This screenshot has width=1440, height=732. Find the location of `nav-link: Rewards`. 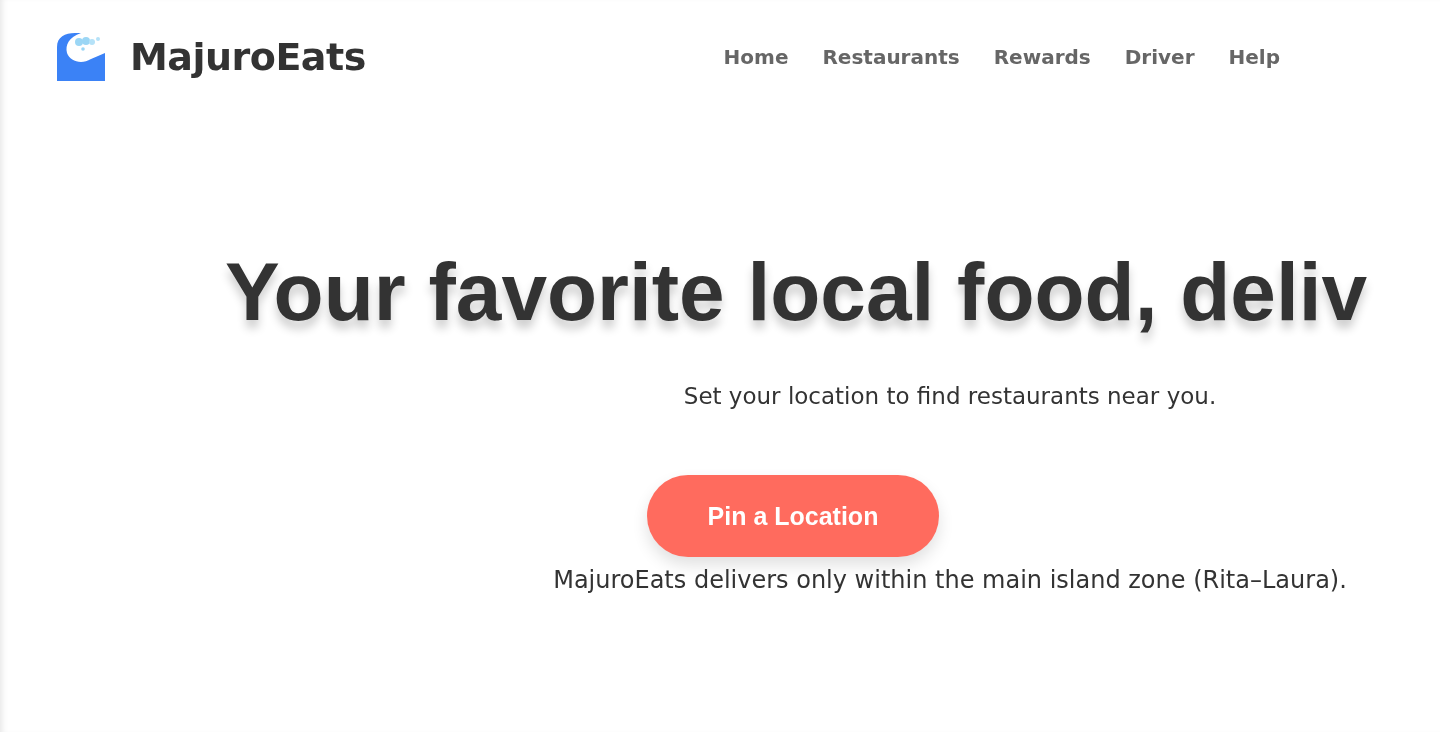

nav-link: Rewards is located at coordinates (1042, 57).